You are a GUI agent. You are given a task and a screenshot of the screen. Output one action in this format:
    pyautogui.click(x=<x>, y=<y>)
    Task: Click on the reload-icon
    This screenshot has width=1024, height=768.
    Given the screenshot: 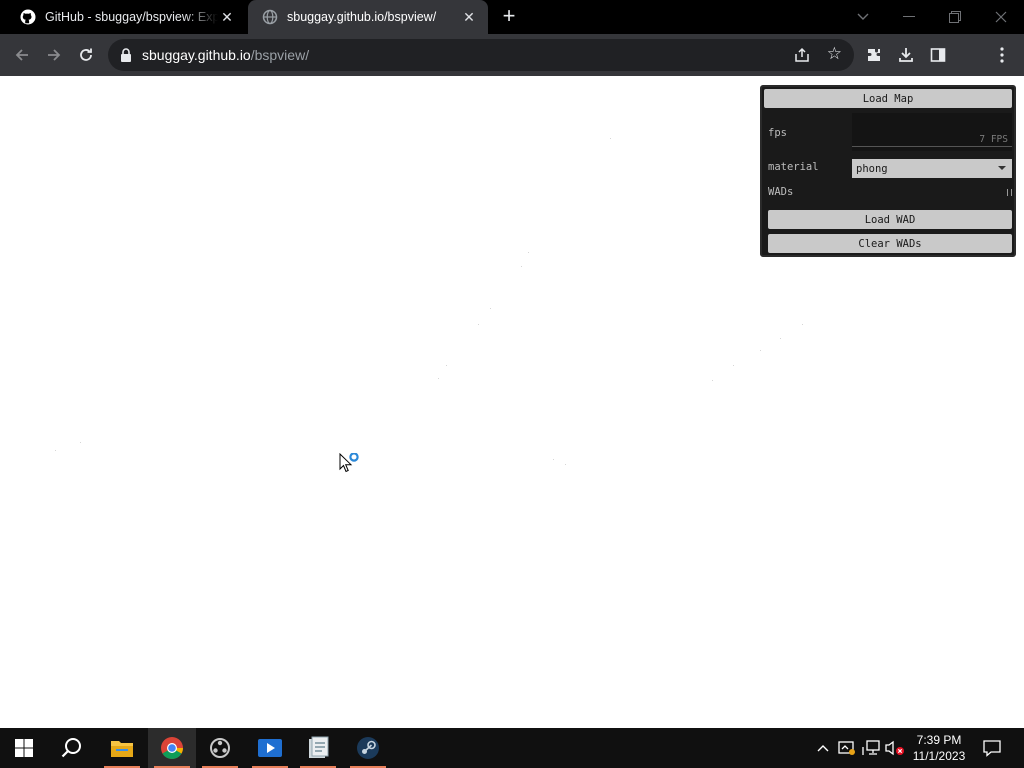 What is the action you would take?
    pyautogui.click(x=86, y=55)
    